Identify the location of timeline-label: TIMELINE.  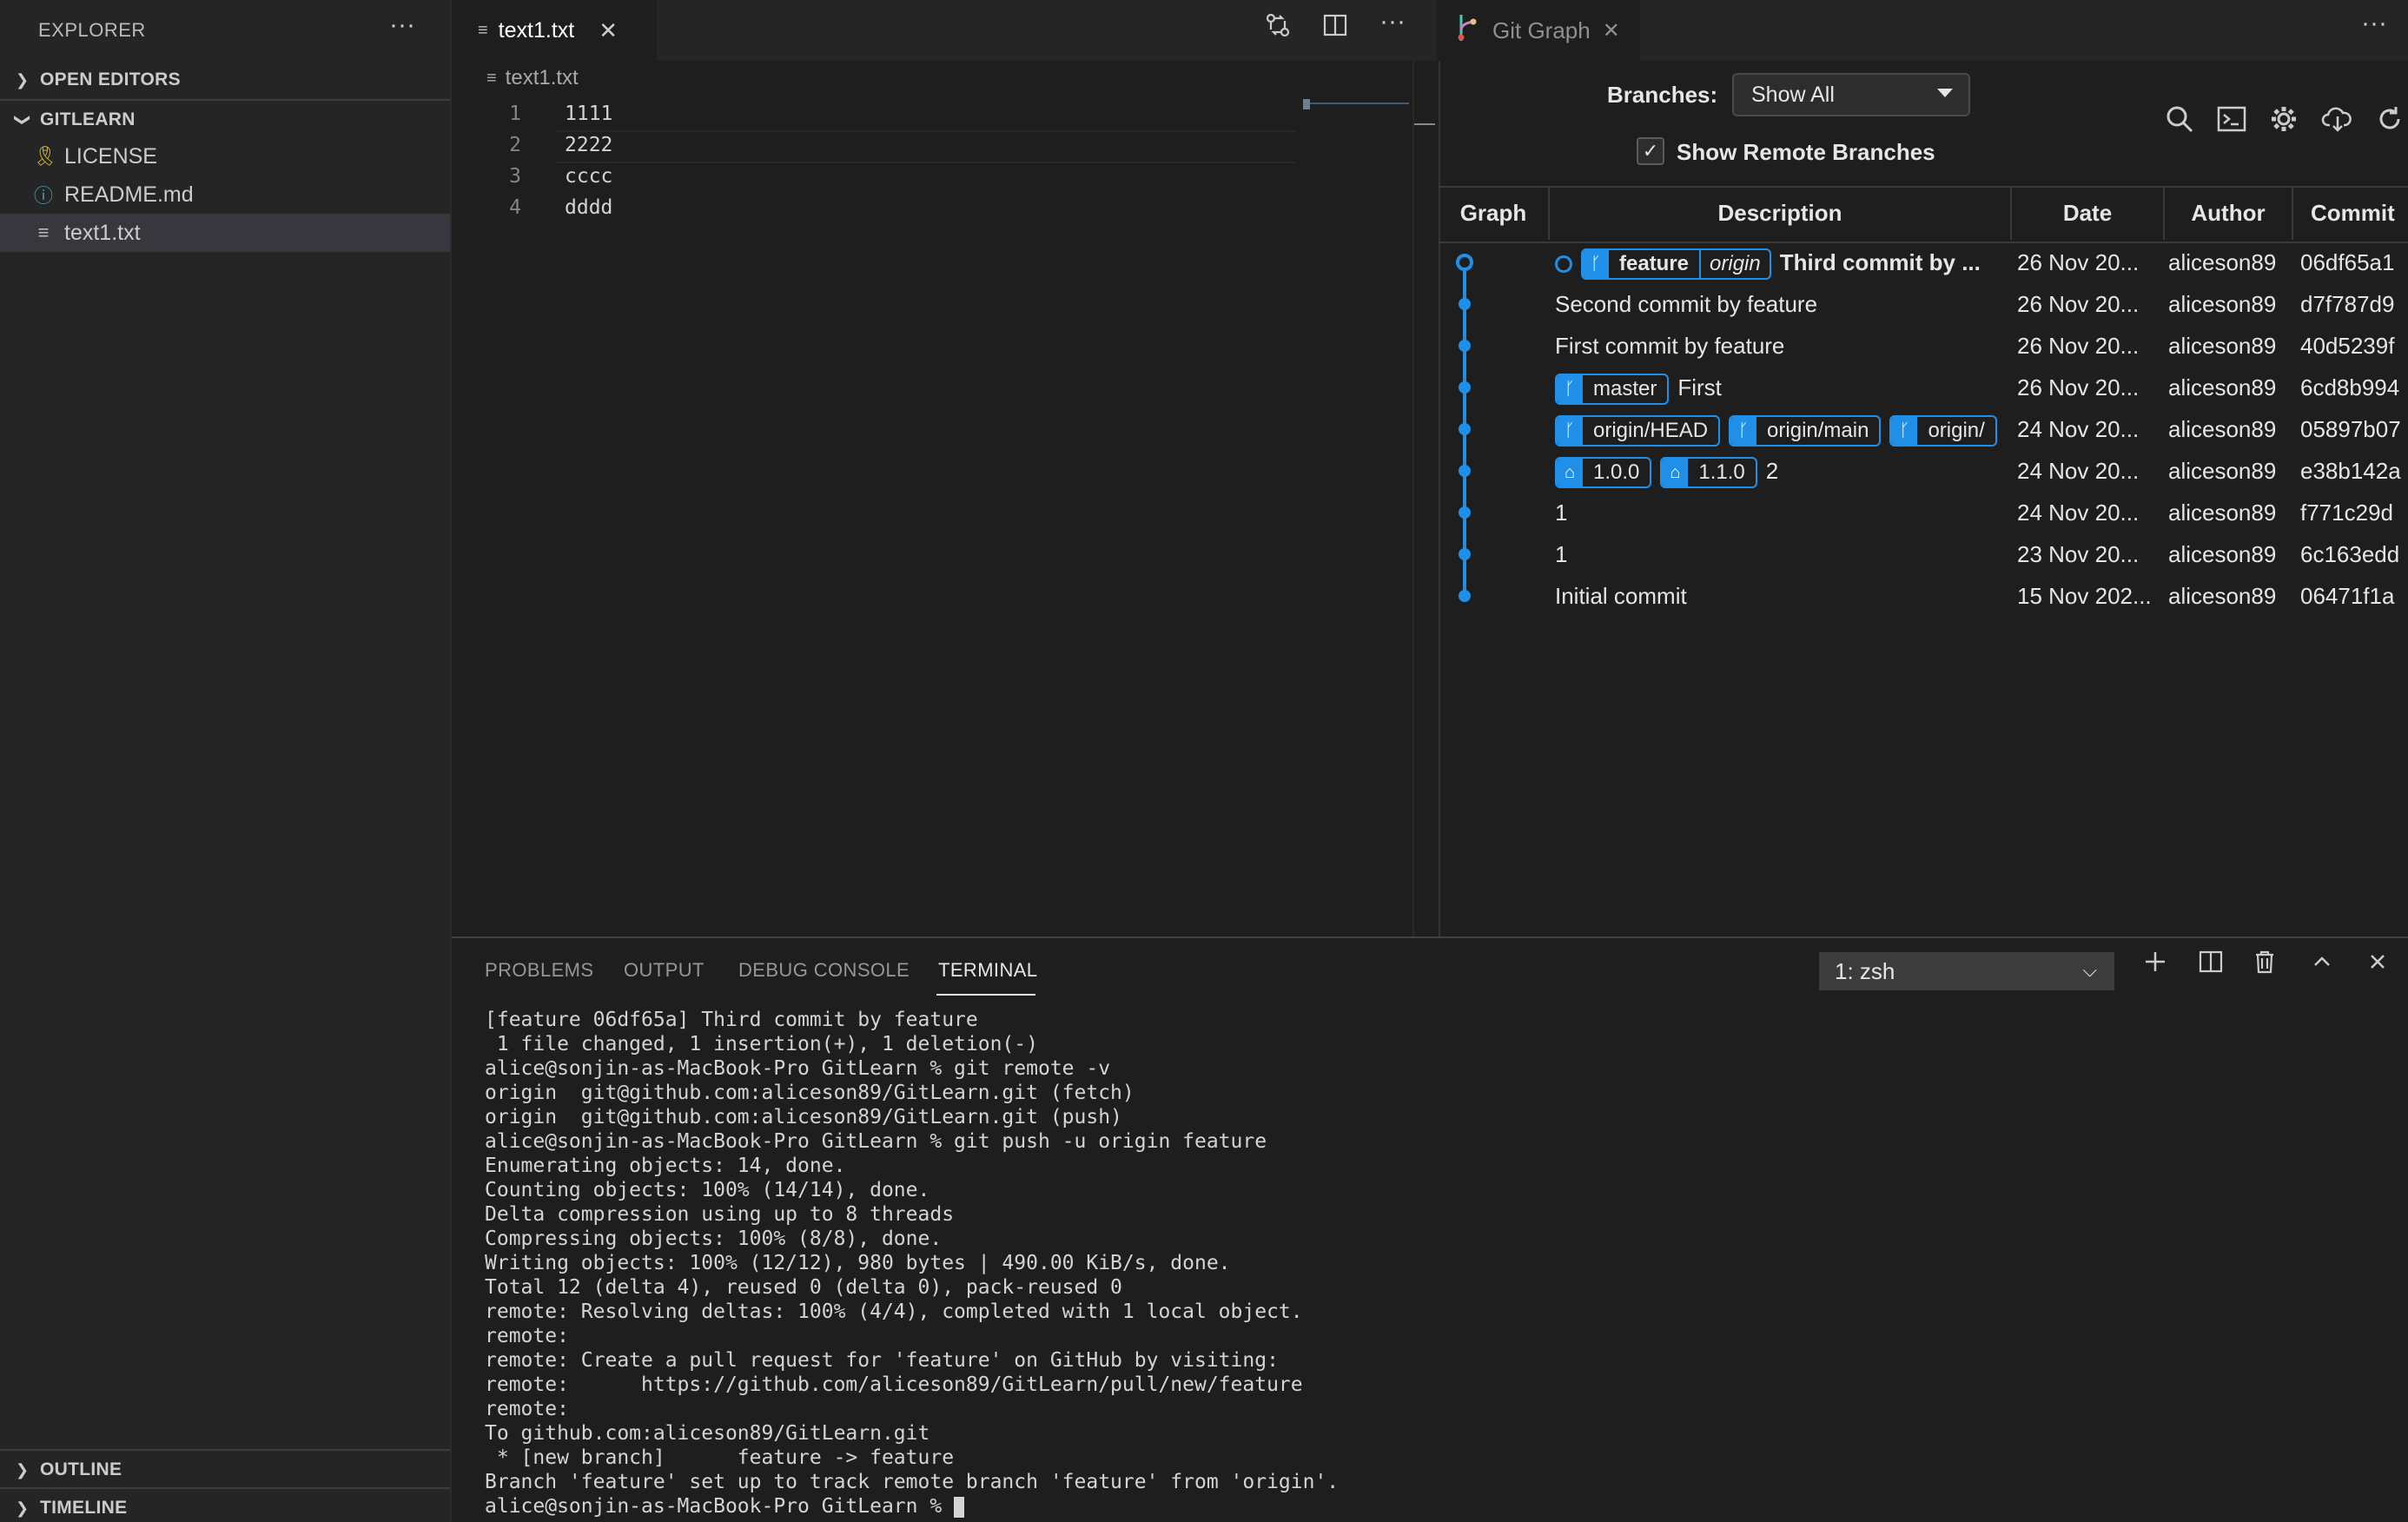
(84, 1508).